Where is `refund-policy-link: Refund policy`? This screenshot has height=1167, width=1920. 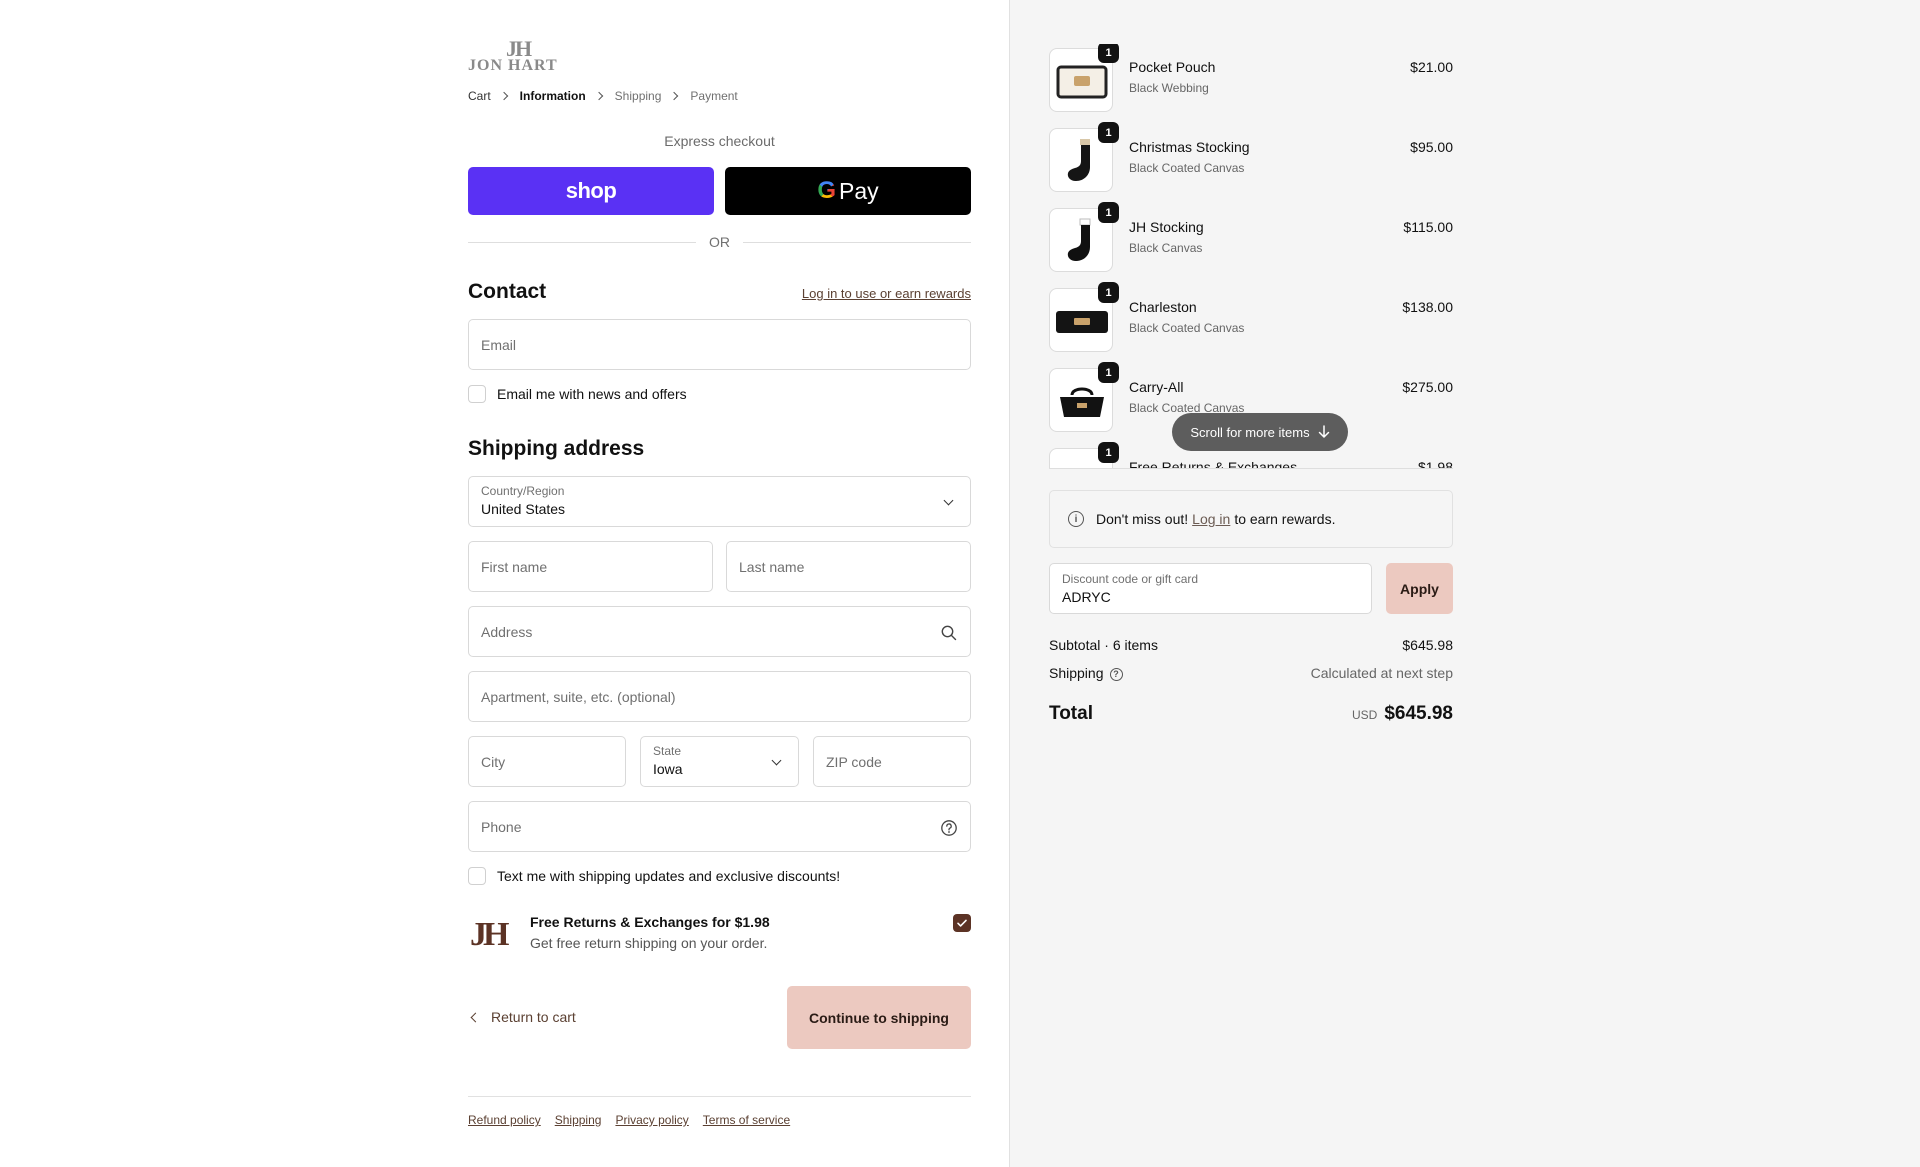
refund-policy-link: Refund policy is located at coordinates (504, 1120).